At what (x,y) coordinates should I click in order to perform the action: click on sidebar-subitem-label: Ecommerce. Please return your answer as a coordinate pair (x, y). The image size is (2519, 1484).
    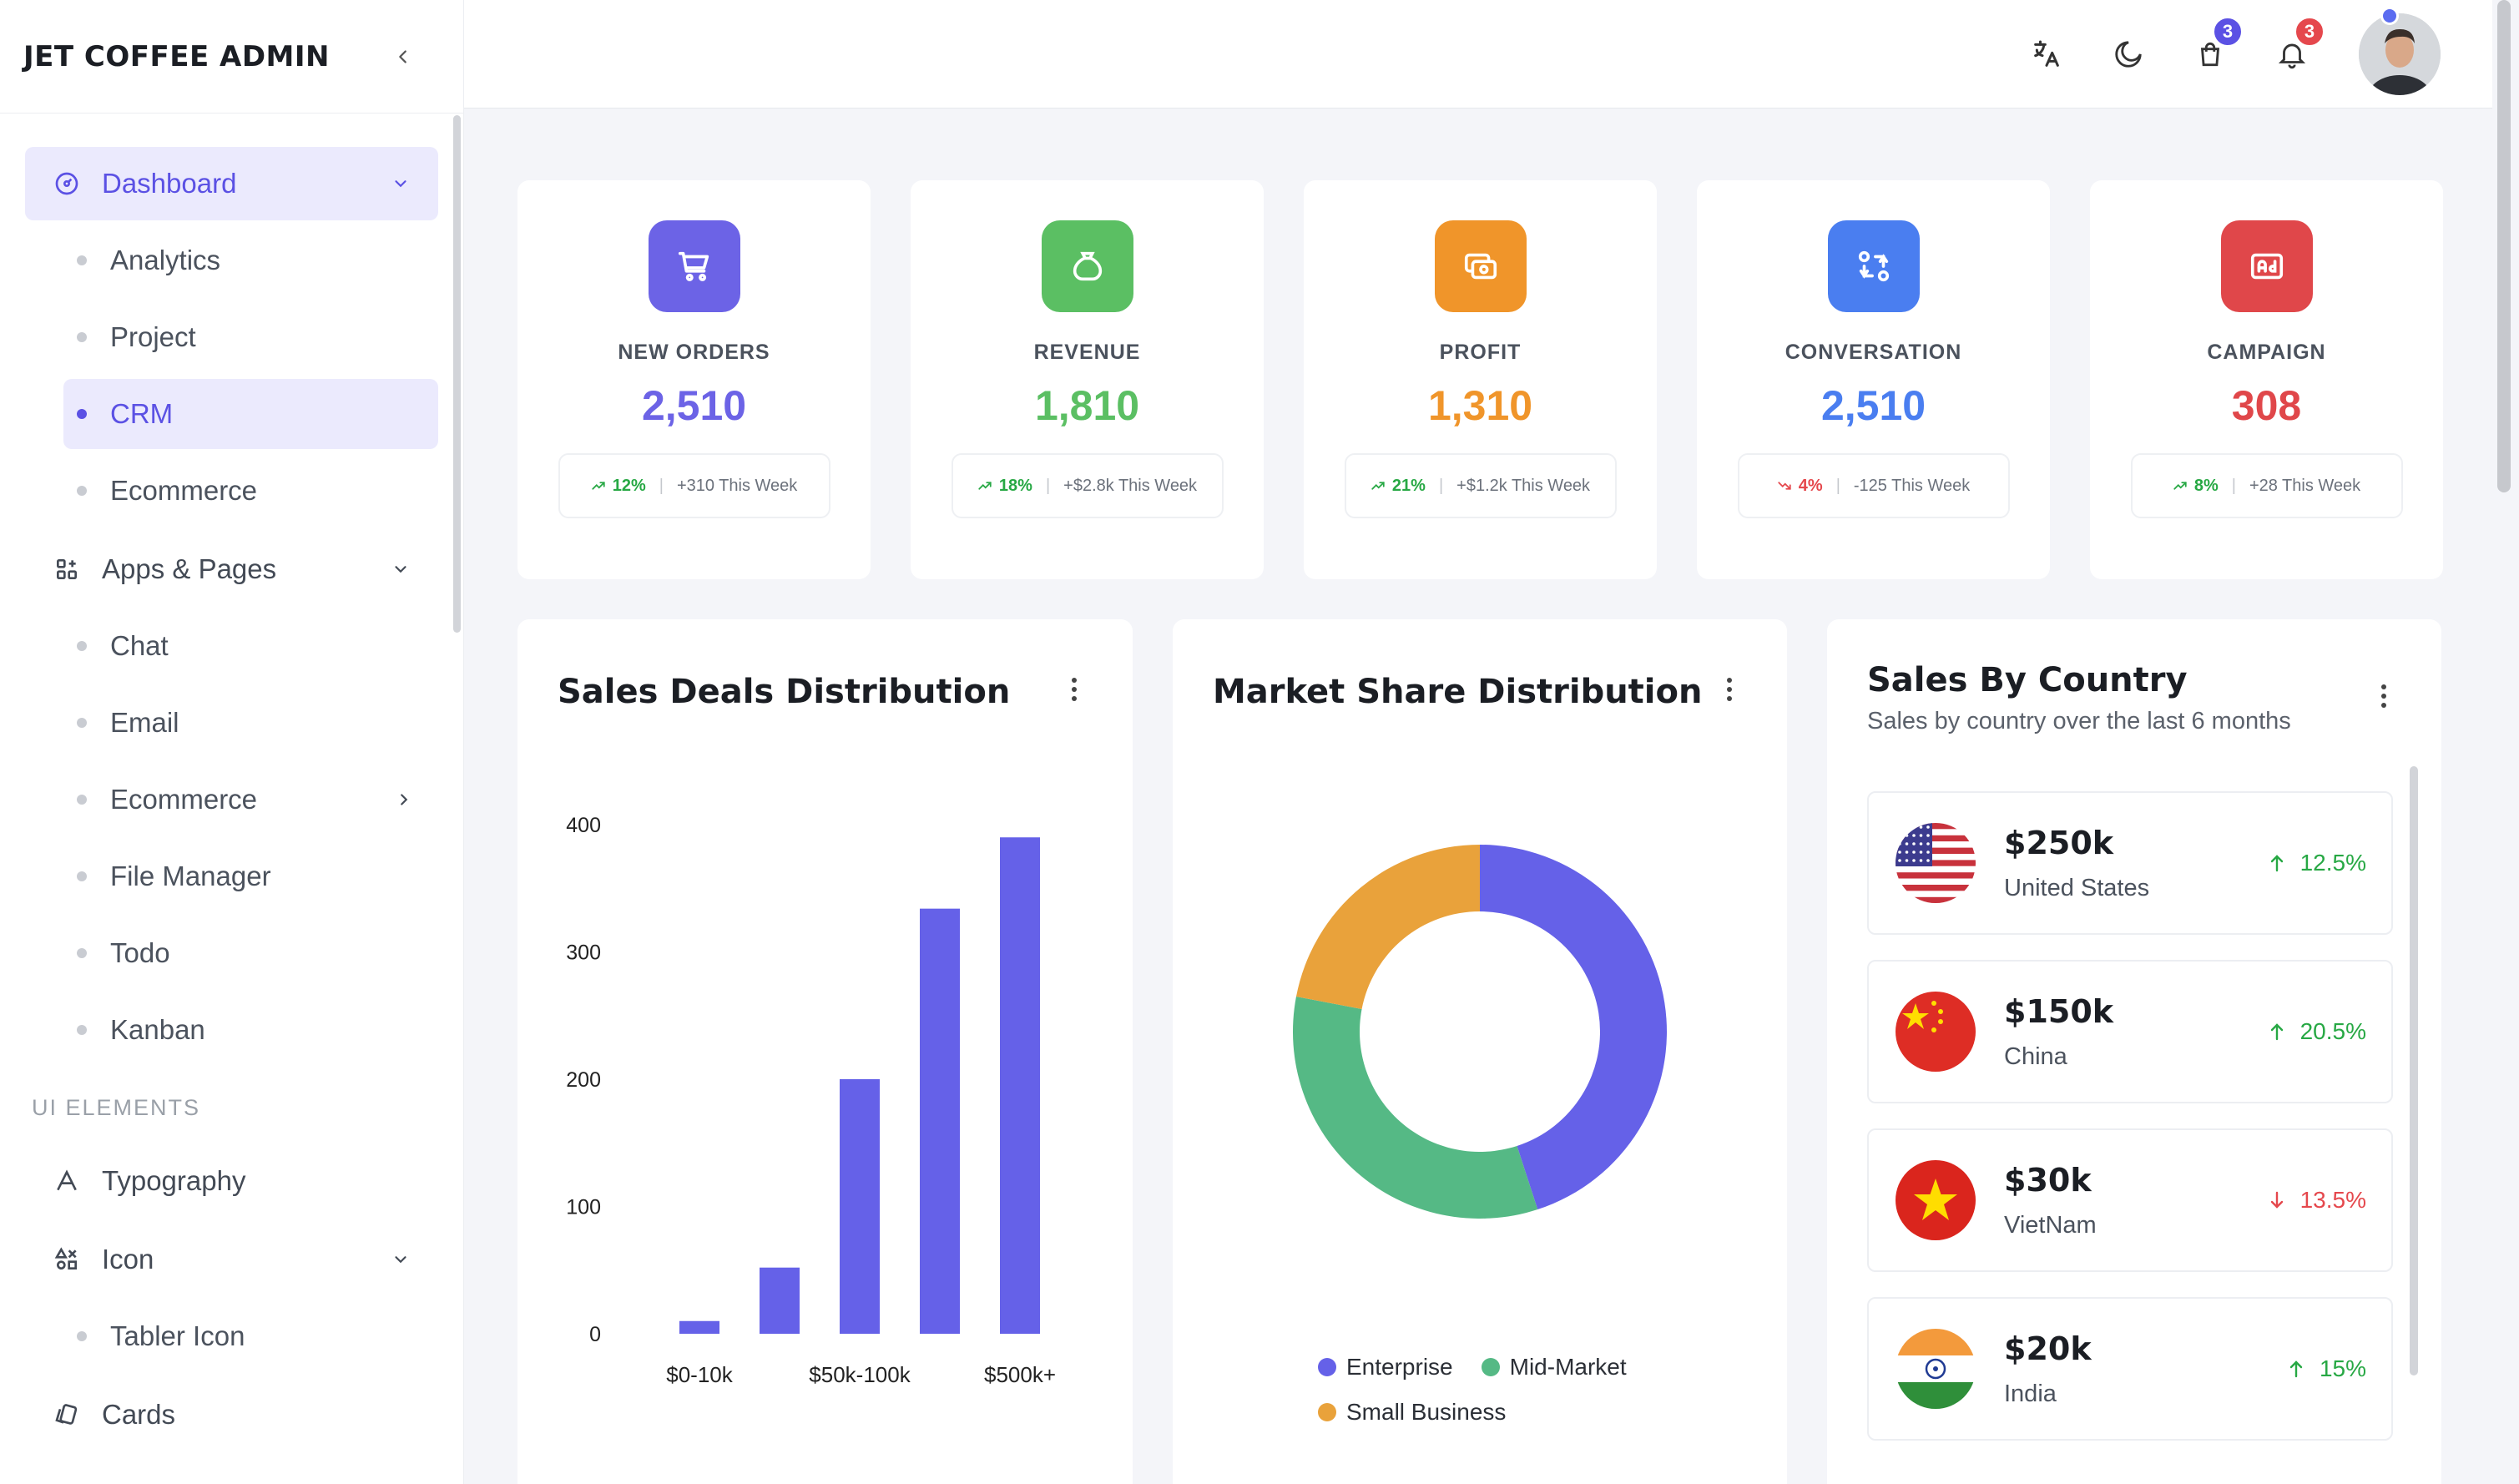
    Looking at the image, I should click on (184, 799).